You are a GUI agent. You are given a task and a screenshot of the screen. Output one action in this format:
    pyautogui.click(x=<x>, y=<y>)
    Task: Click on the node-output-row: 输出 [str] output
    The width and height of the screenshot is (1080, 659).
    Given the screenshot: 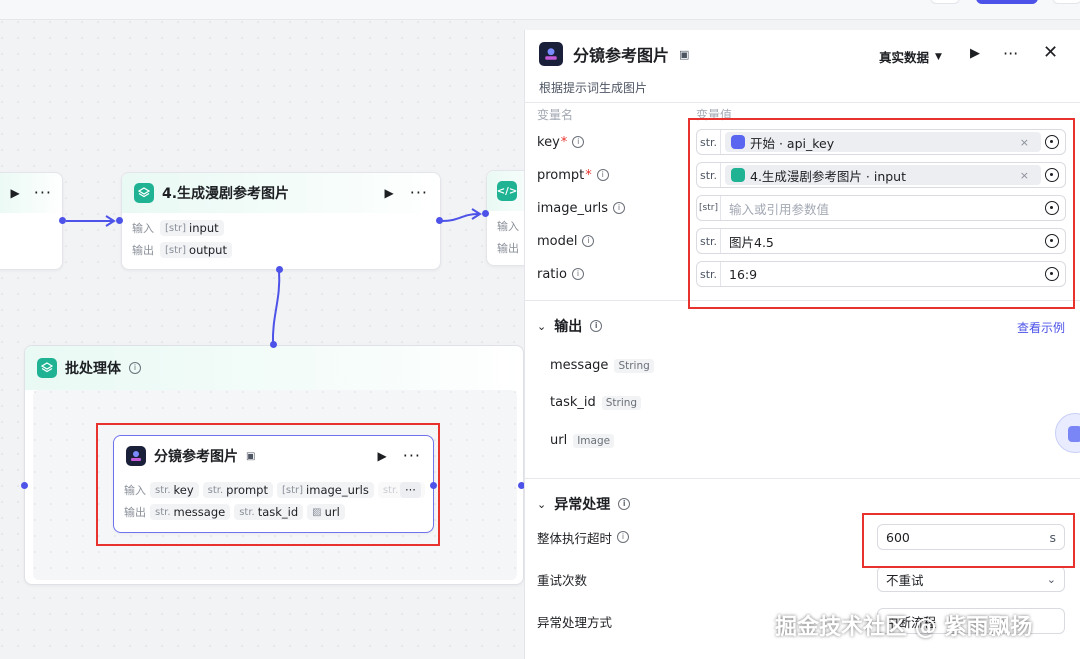 What is the action you would take?
    pyautogui.click(x=281, y=250)
    